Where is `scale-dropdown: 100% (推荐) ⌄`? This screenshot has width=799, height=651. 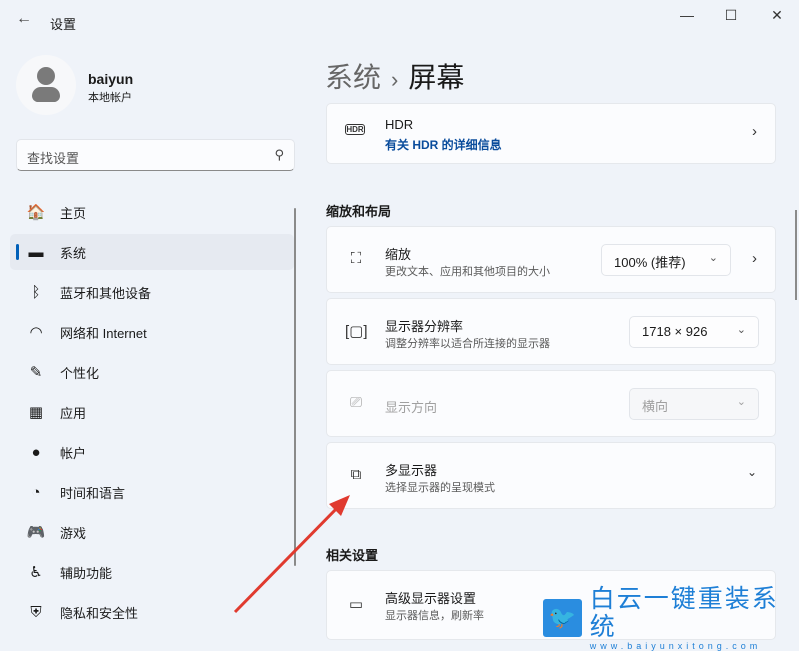
scale-dropdown: 100% (推荐) ⌄ is located at coordinates (666, 260).